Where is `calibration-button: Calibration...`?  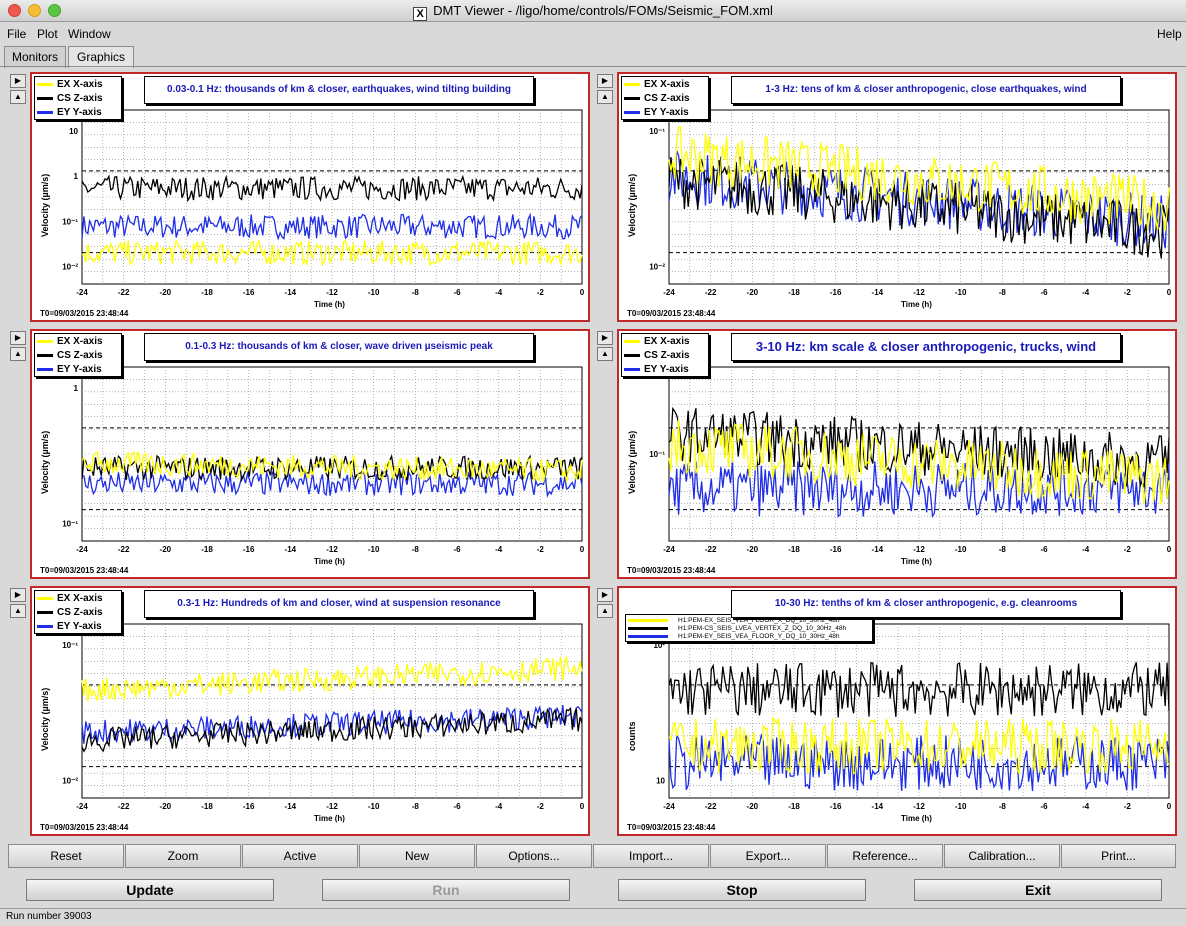 calibration-button: Calibration... is located at coordinates (1002, 856).